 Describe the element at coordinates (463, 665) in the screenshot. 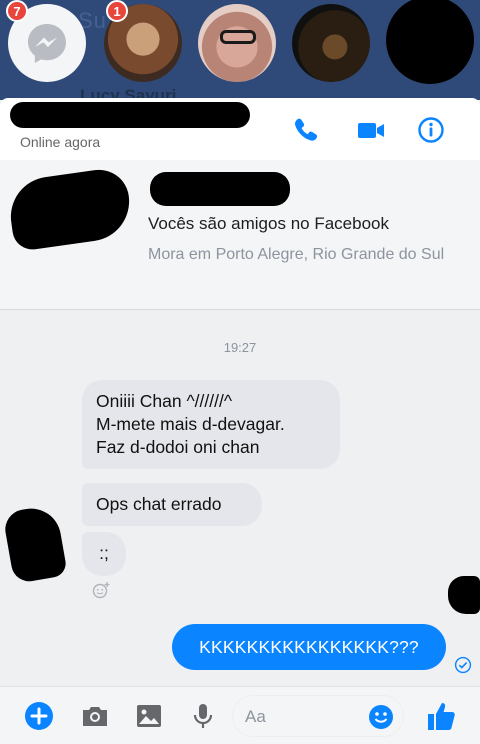

I see `sent-check-icon` at that location.